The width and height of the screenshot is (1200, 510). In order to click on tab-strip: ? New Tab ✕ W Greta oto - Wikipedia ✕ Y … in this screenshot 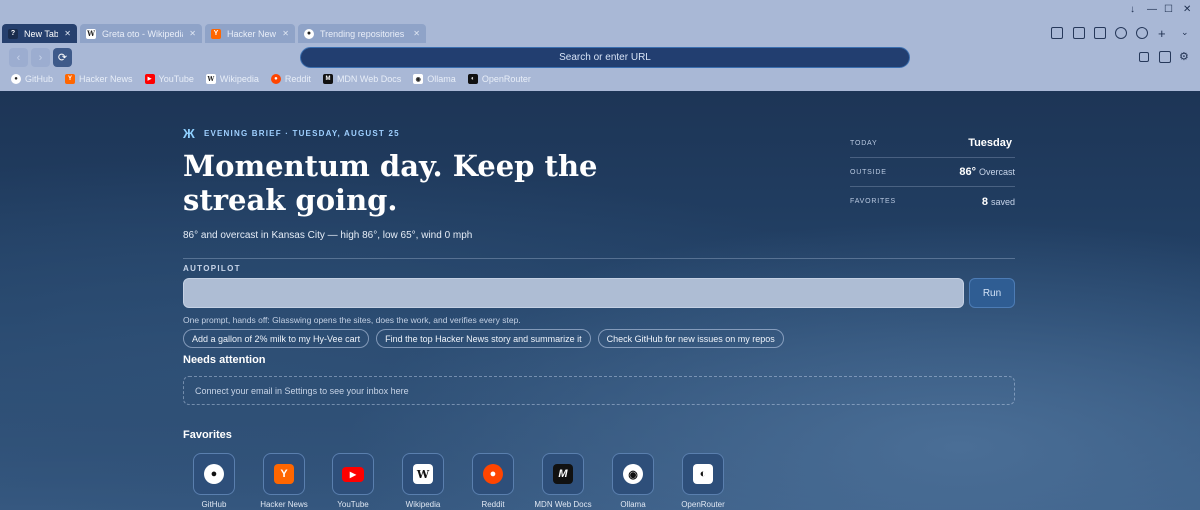, I will do `click(600, 34)`.